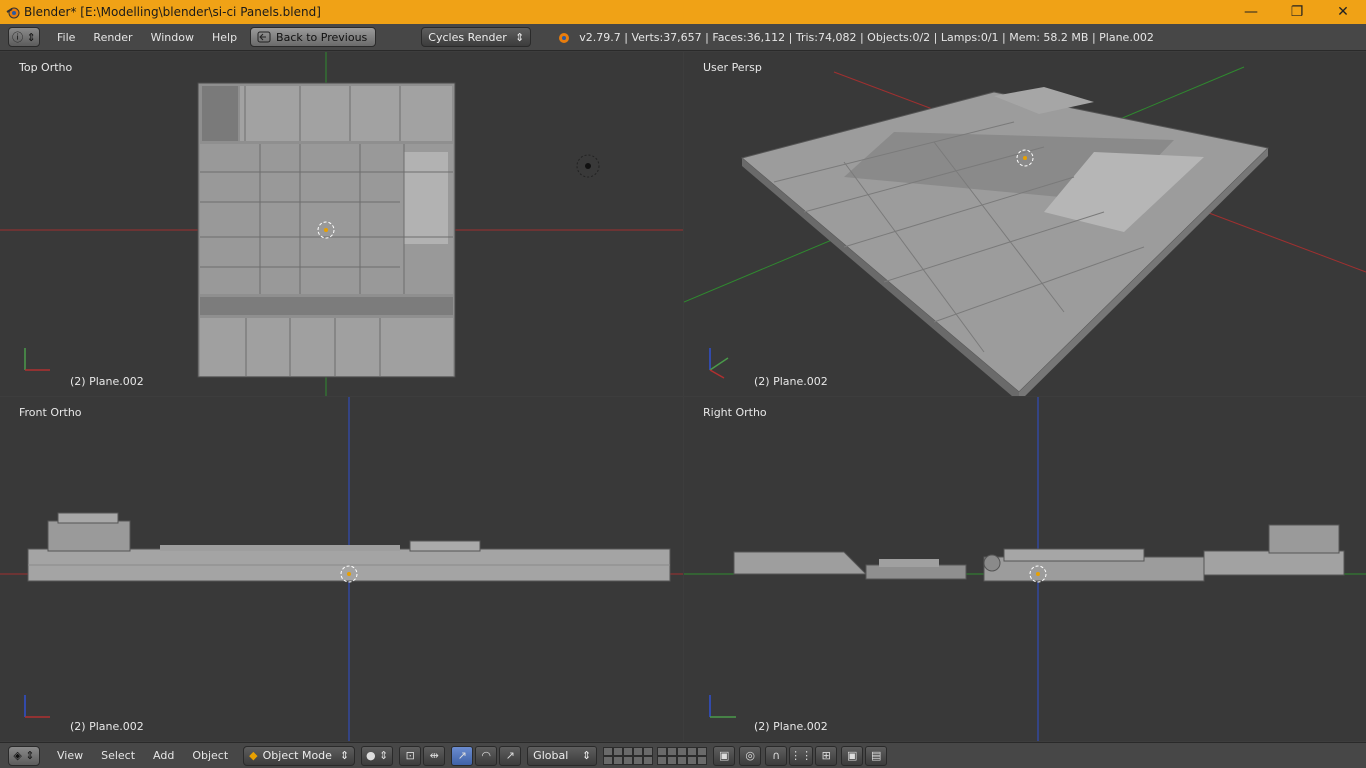 Image resolution: width=1366 pixels, height=768 pixels. I want to click on right-ortho-object-name: (2) Plane.002, so click(791, 726).